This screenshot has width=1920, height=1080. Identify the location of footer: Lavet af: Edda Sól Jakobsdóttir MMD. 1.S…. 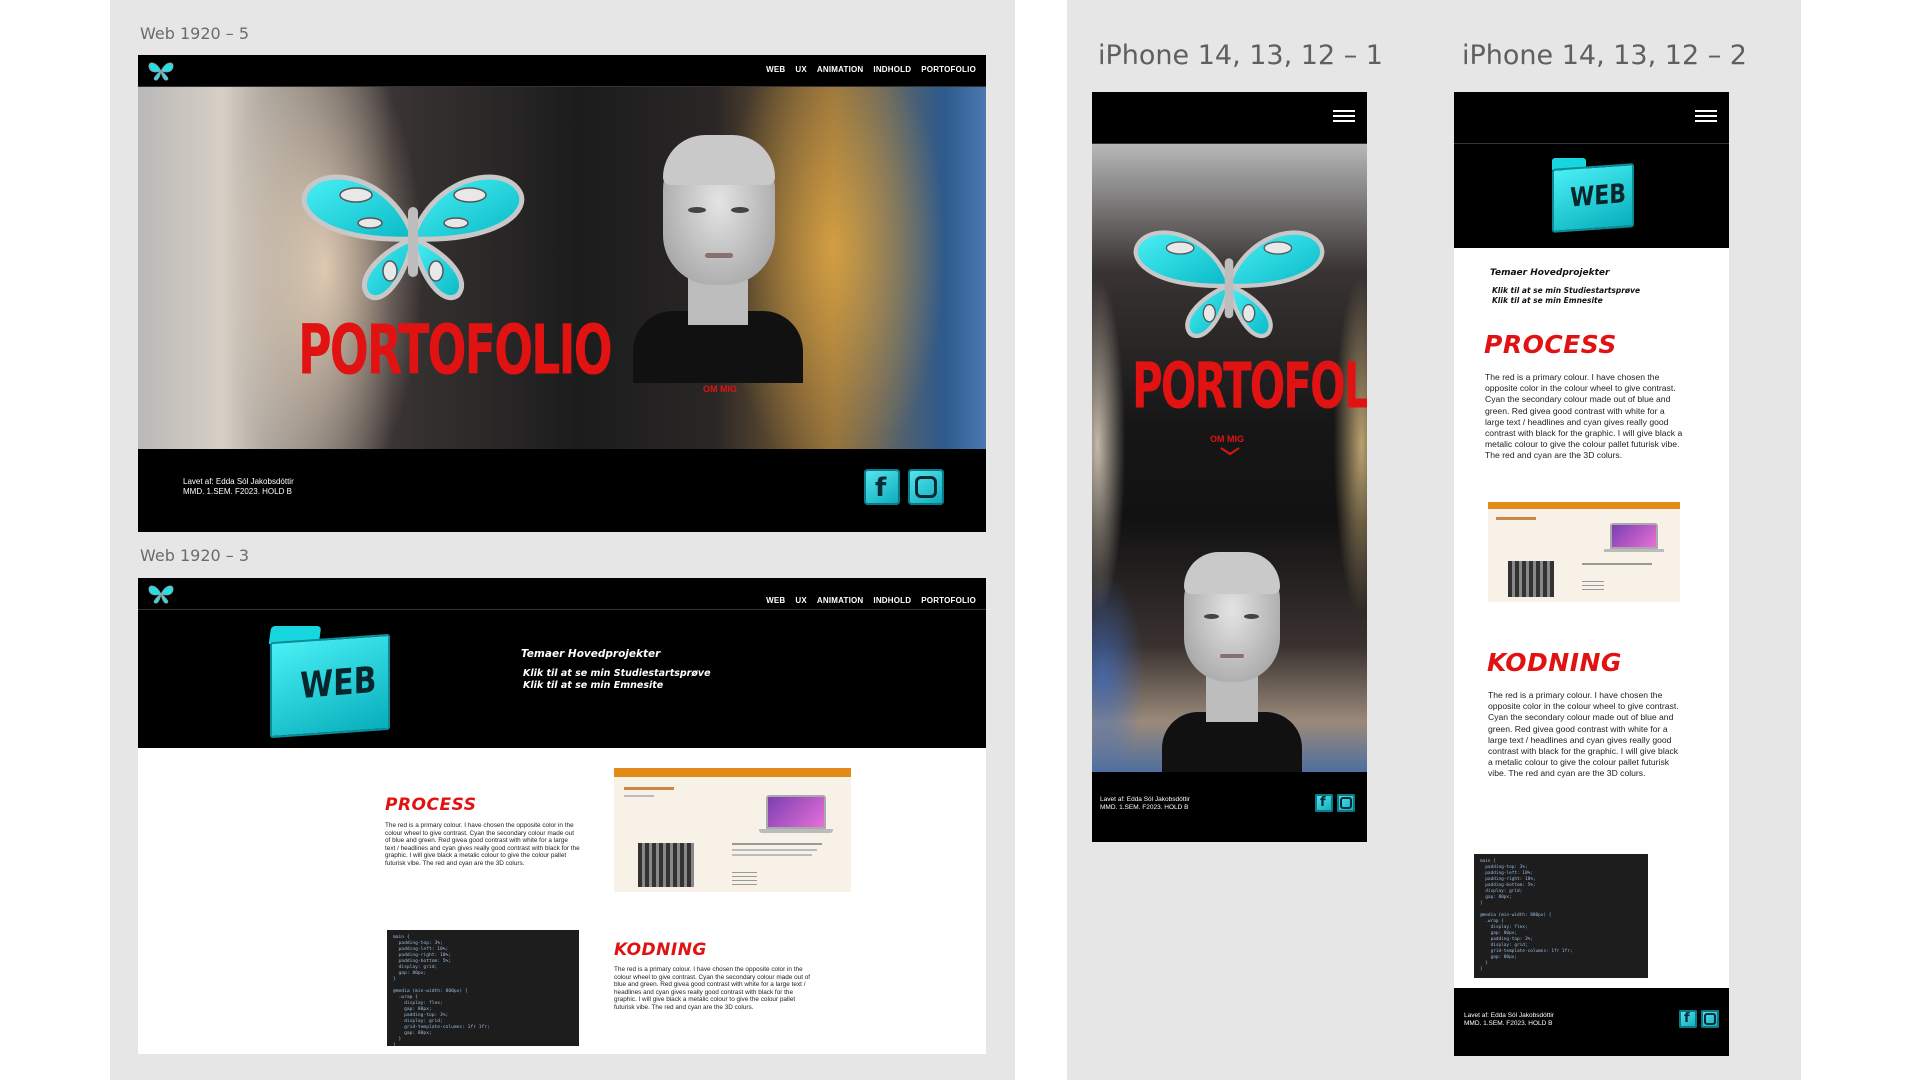
(562, 490).